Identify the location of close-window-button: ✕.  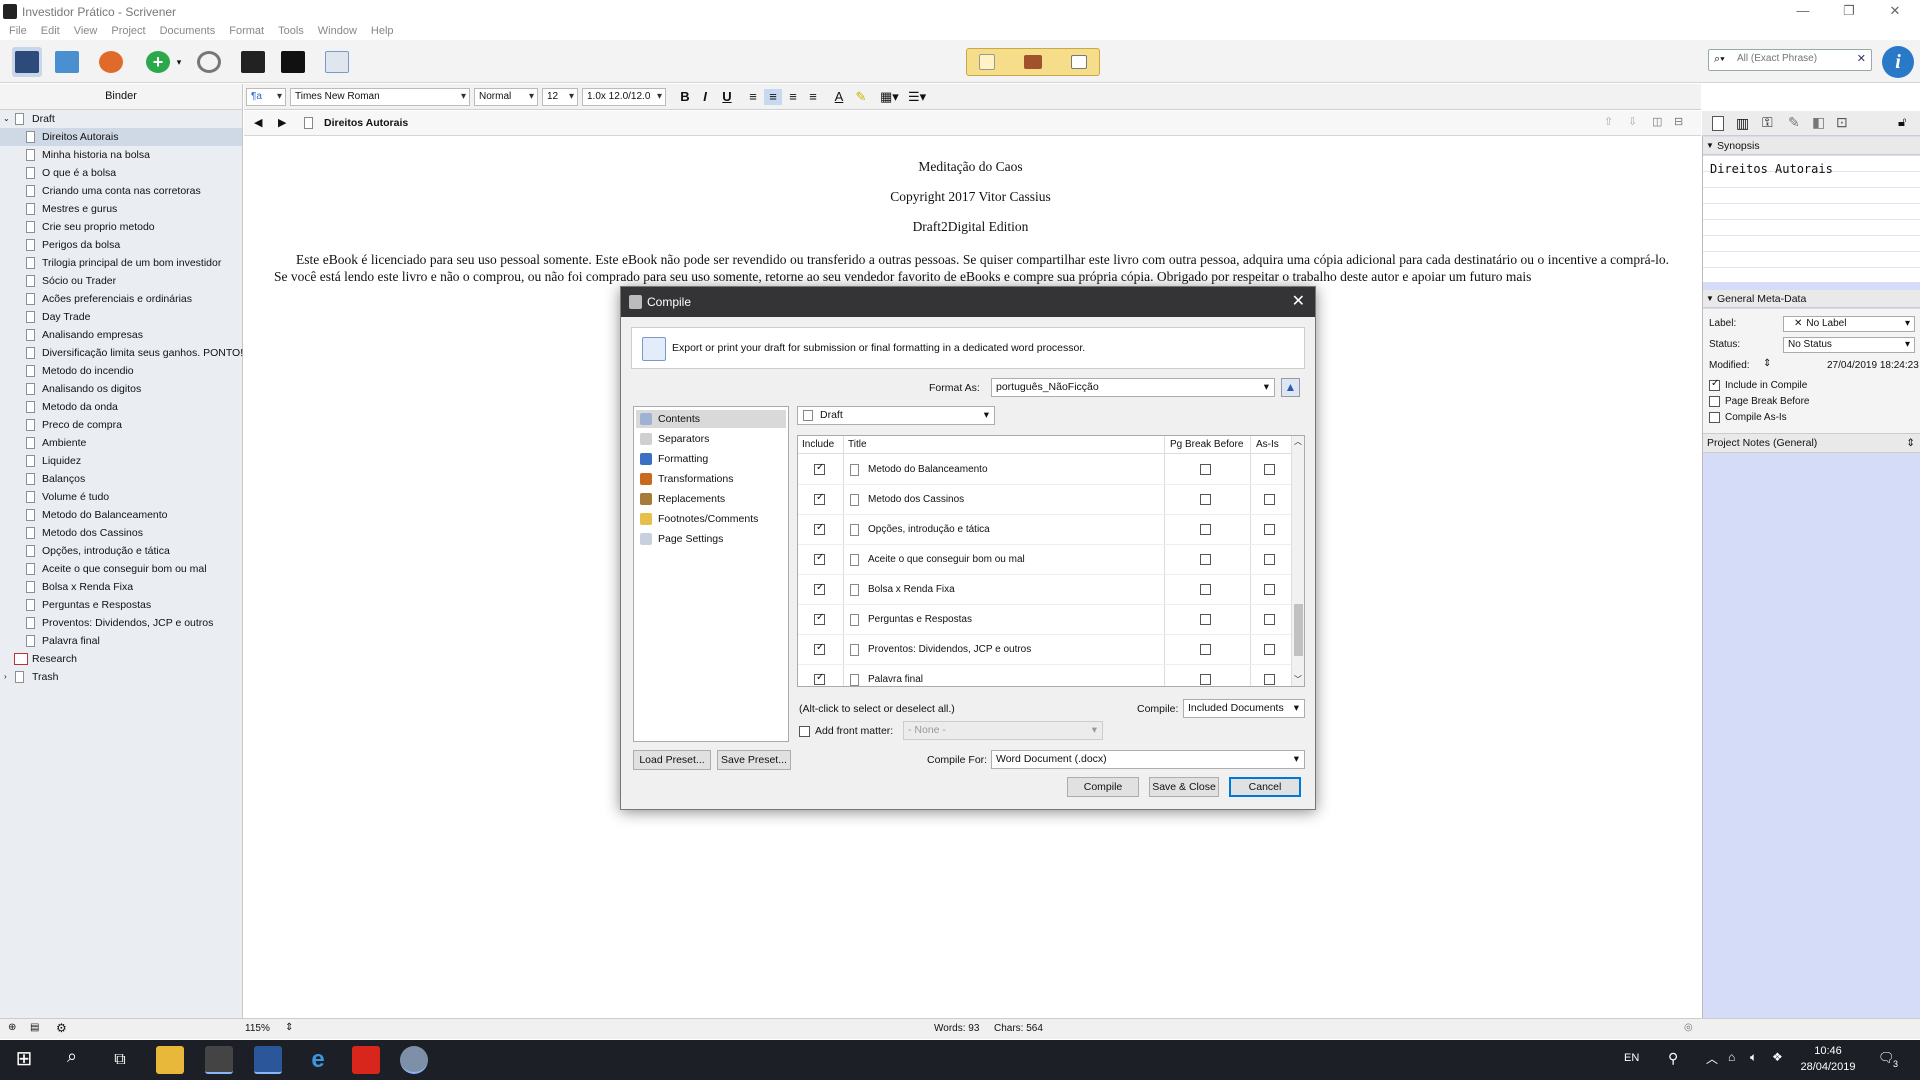
(1895, 11).